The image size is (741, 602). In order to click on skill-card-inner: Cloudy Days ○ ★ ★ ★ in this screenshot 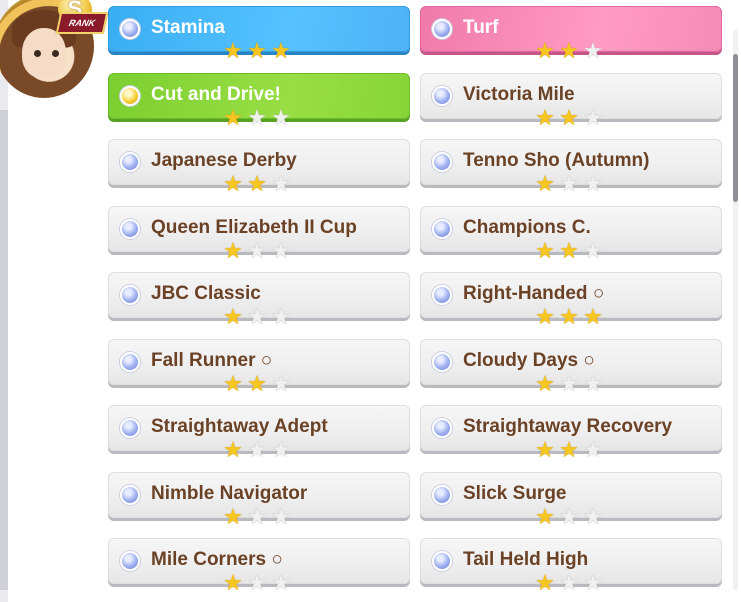, I will do `click(571, 367)`.